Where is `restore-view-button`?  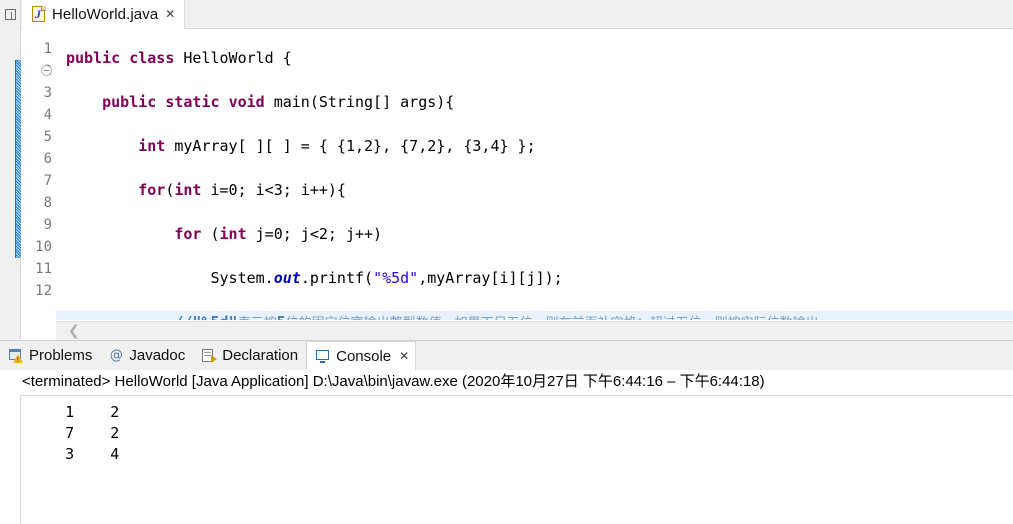
restore-view-button is located at coordinates (10, 14).